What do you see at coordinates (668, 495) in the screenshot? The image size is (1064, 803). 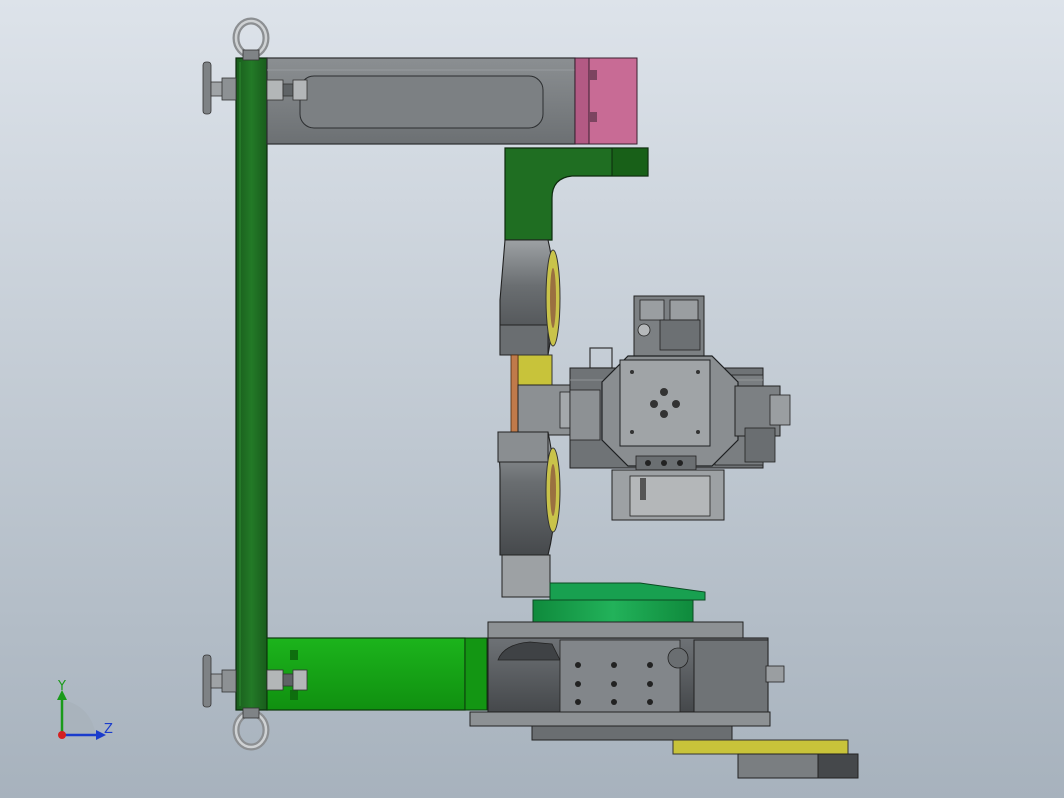 I see `turret-lower-block` at bounding box center [668, 495].